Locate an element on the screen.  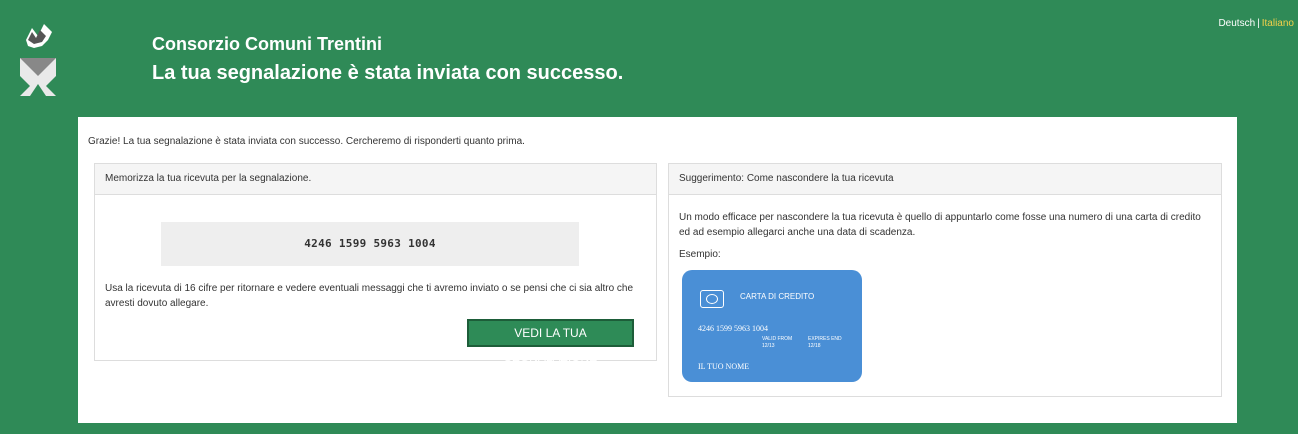
language-switcher: Deutsch | Italiano is located at coordinates (1256, 23).